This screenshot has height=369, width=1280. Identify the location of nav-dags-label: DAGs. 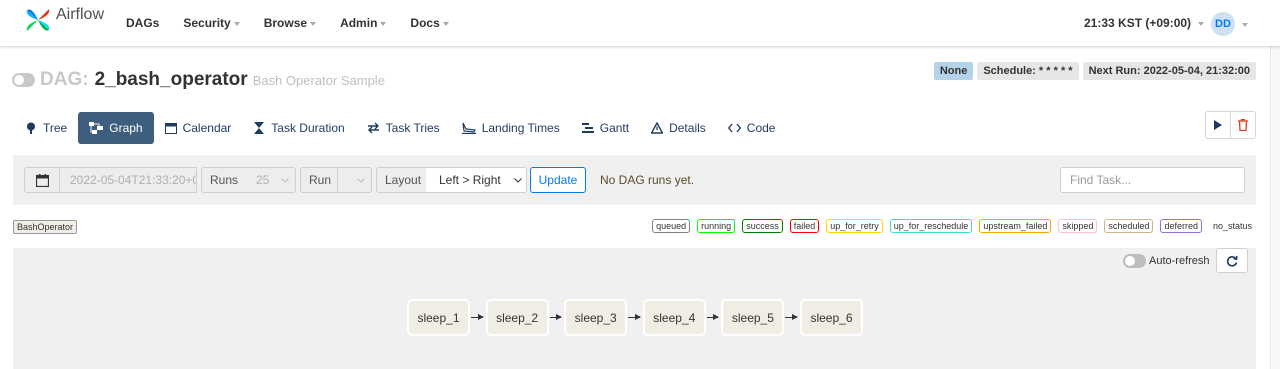
(143, 23).